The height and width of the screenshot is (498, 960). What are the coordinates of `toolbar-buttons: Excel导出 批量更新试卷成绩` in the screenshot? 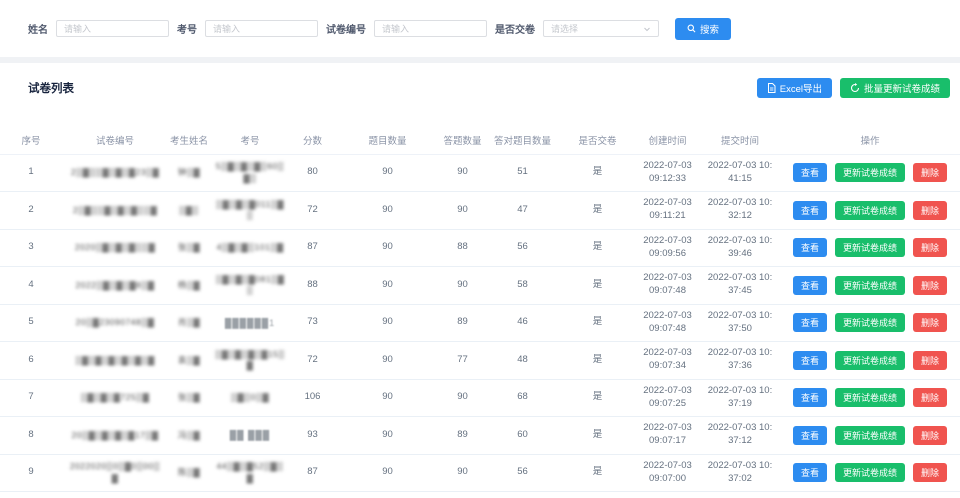 It's located at (853, 88).